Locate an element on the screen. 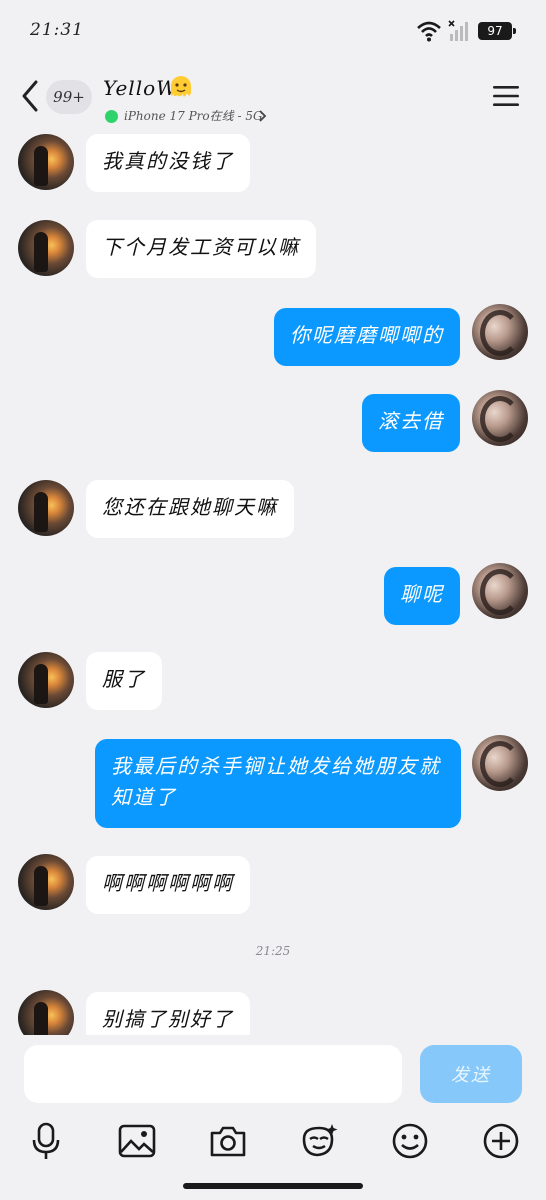  message-bubble-incoming: 服了 is located at coordinates (124, 681).